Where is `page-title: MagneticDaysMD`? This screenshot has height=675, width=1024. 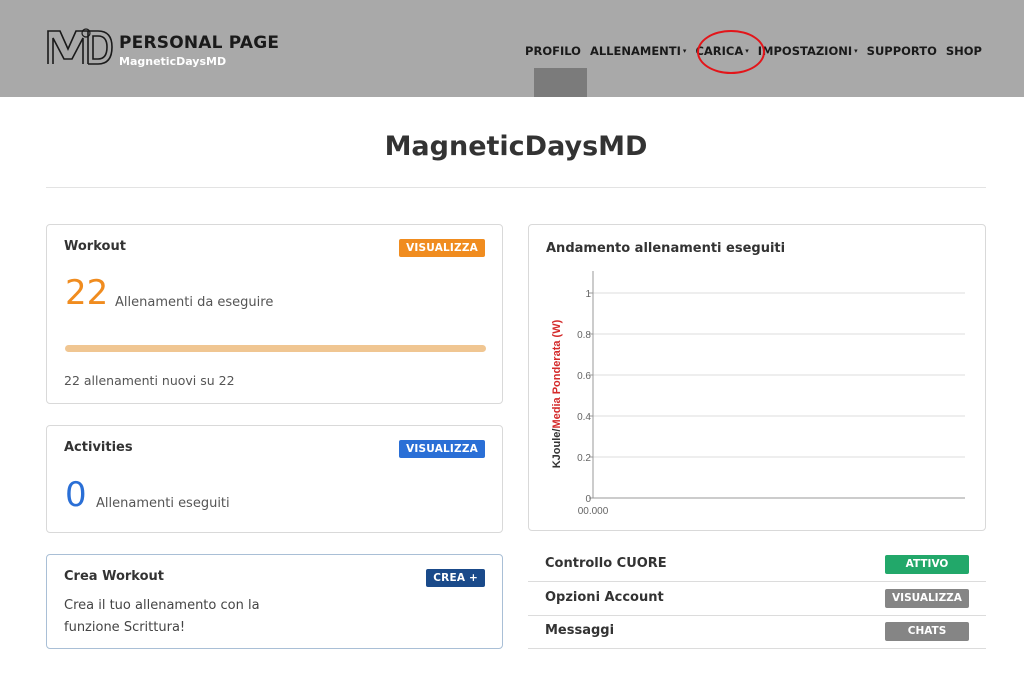
page-title: MagneticDaysMD is located at coordinates (516, 146).